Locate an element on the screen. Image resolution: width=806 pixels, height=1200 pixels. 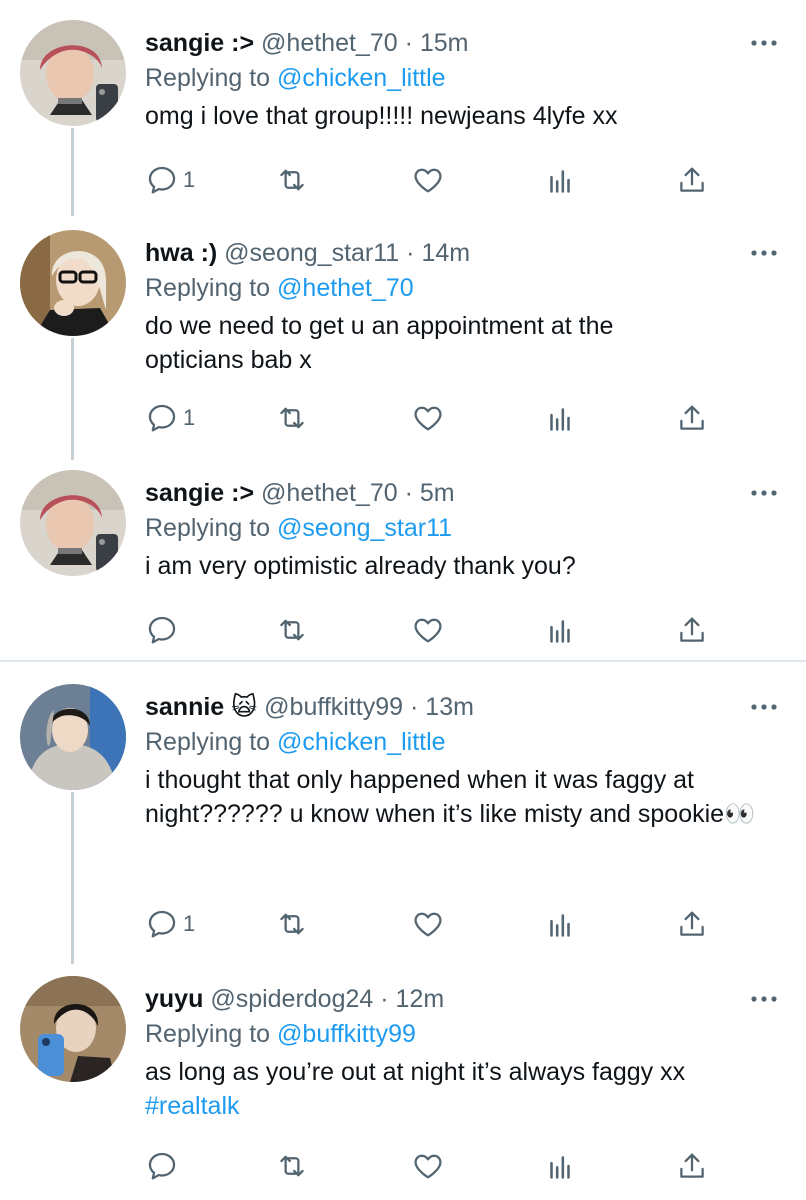
timestamp: 5m is located at coordinates (437, 493).